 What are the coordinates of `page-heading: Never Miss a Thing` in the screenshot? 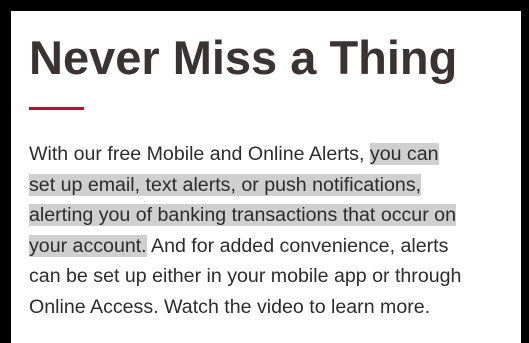 It's located at (243, 57).